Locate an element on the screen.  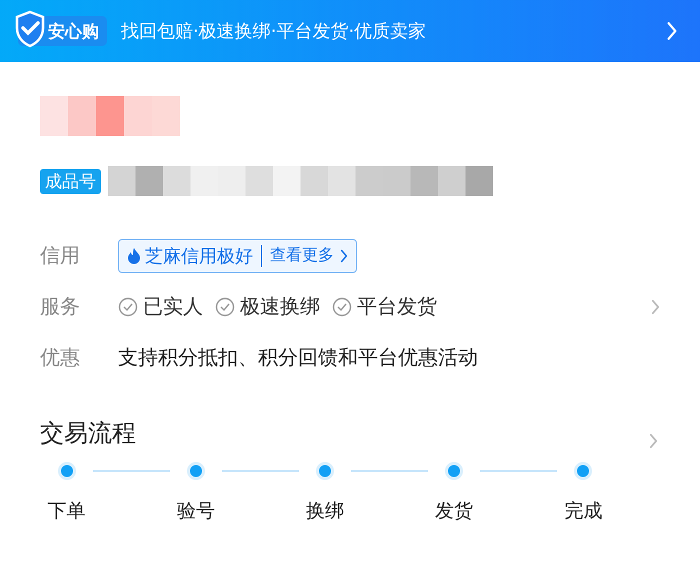
step-label: 换绑 is located at coordinates (325, 511).